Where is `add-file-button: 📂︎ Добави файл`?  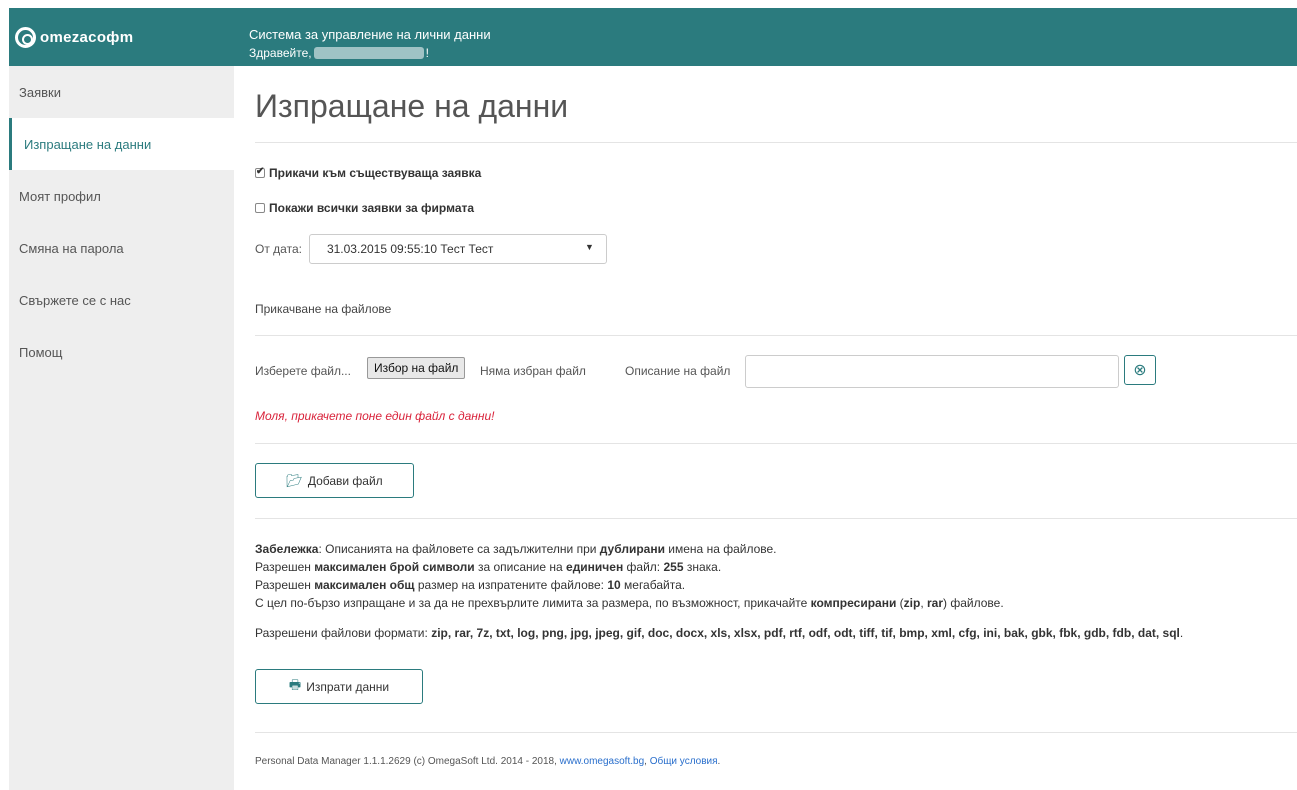 add-file-button: 📂︎ Добави файл is located at coordinates (334, 480).